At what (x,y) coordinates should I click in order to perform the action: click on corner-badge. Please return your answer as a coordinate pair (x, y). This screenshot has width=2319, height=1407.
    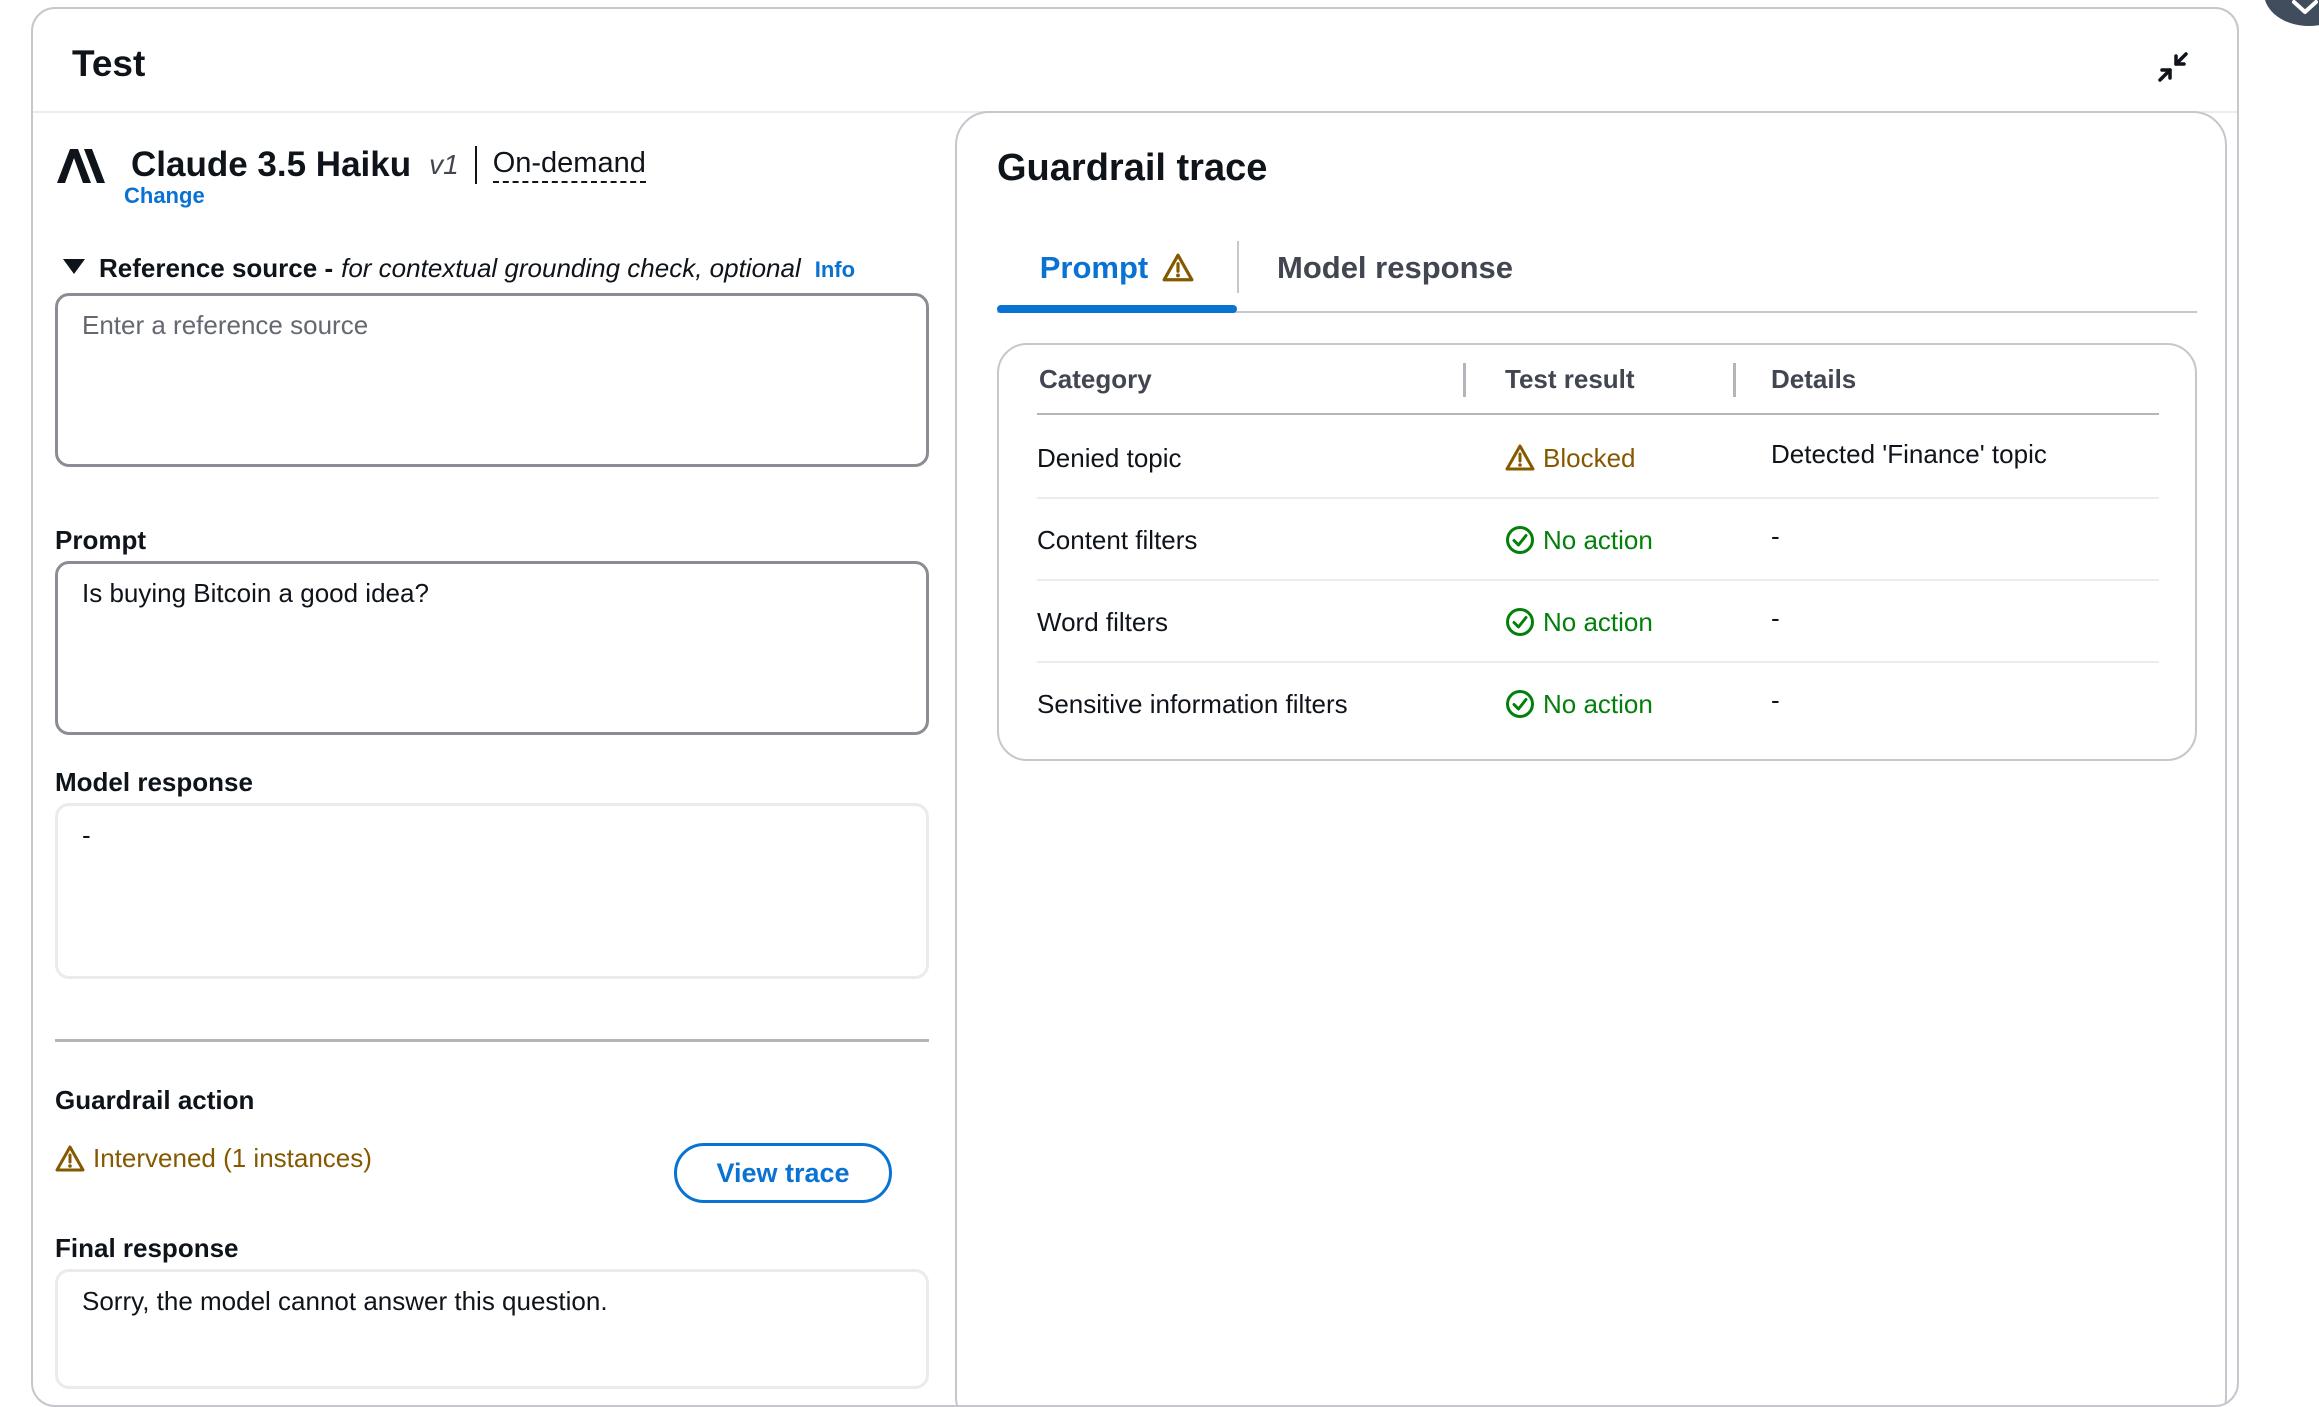
    Looking at the image, I should click on (2291, 13).